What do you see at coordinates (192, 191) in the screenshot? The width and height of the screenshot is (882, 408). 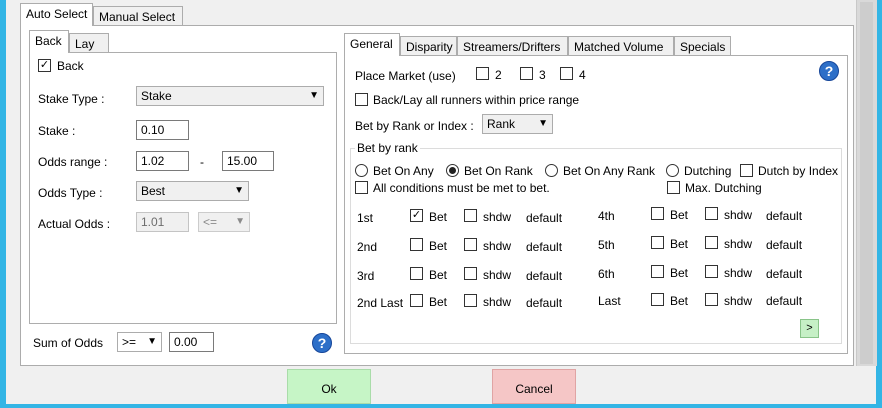 I see `odds-type-select: Best ▼` at bounding box center [192, 191].